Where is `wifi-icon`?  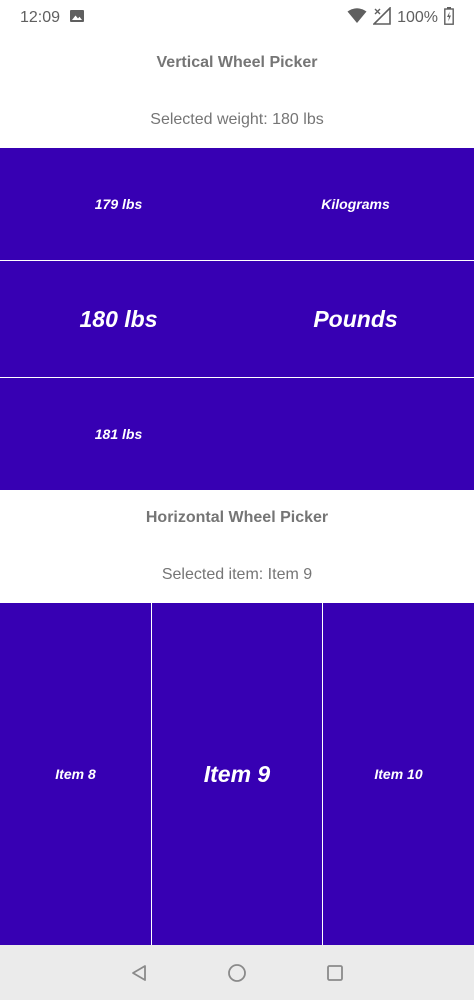
wifi-icon is located at coordinates (357, 18).